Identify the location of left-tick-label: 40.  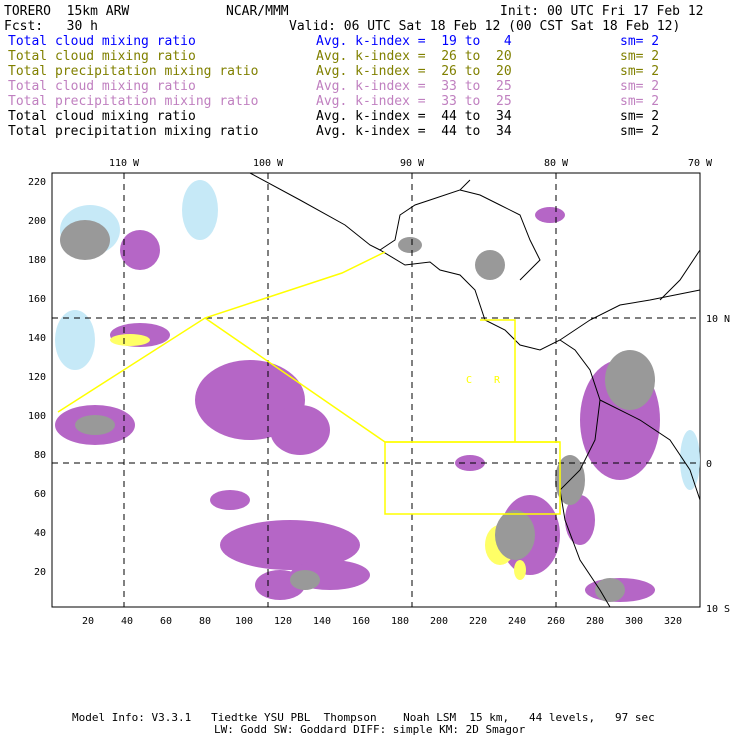
(40, 533).